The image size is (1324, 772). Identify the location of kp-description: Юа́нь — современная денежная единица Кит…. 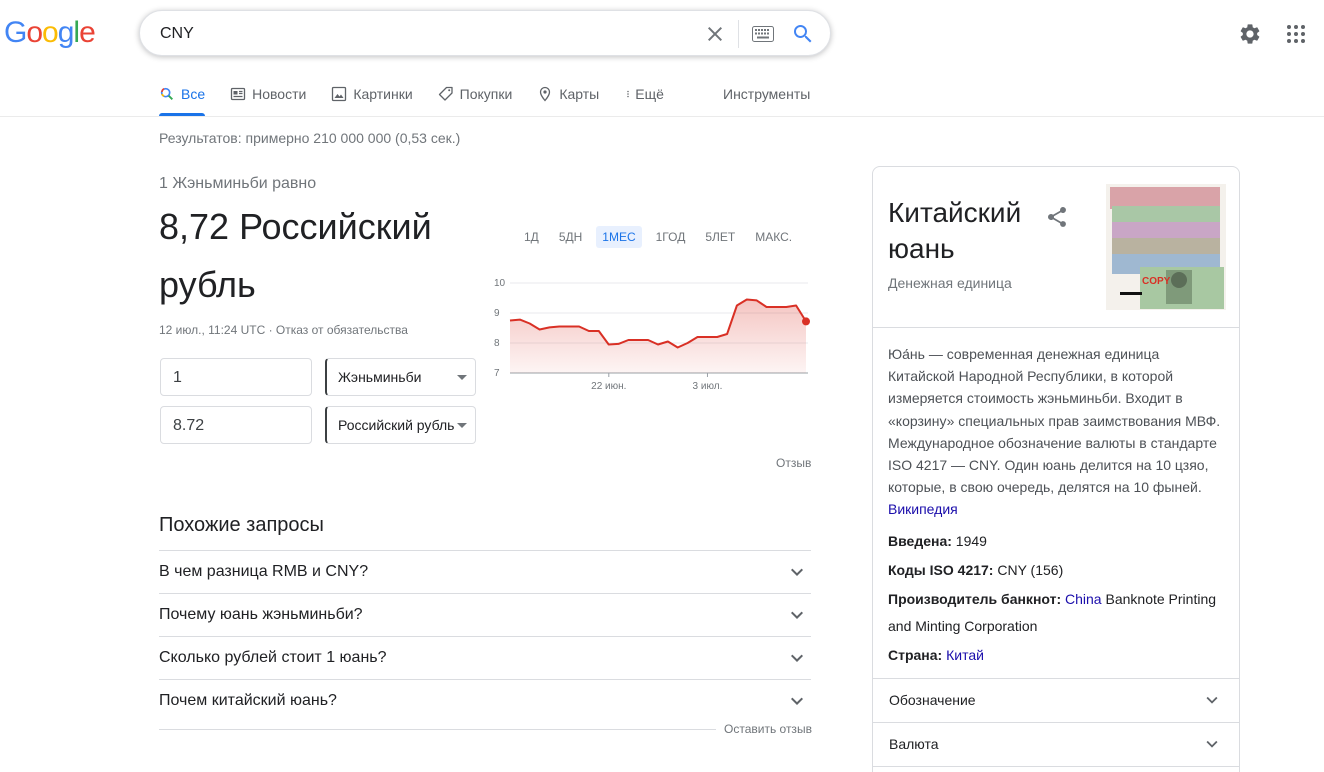
(1058, 432).